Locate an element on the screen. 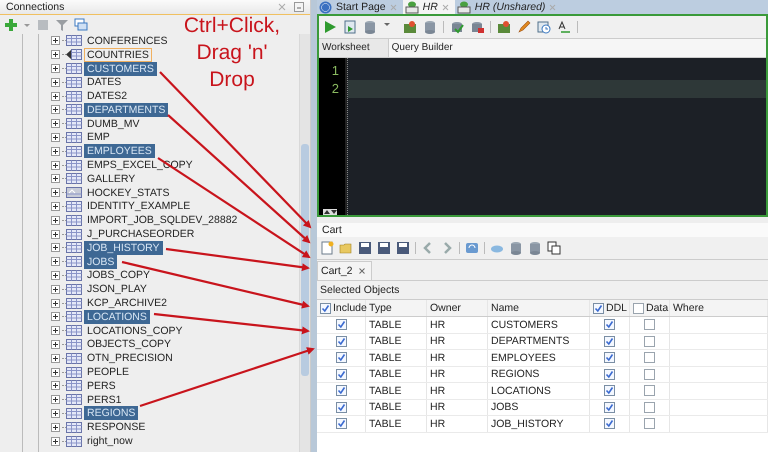 The width and height of the screenshot is (768, 452). tree-item: PERS1 is located at coordinates (104, 399).